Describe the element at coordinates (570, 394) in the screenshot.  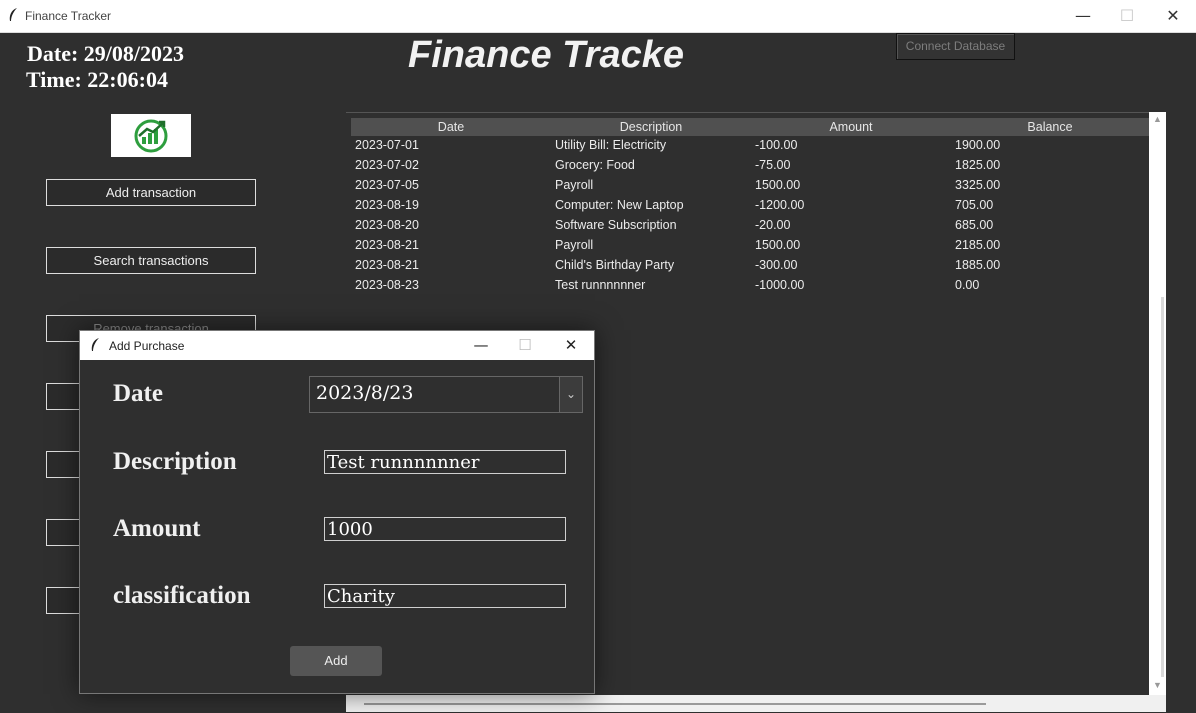
I see `chevron-down-icon: ⌄` at that location.